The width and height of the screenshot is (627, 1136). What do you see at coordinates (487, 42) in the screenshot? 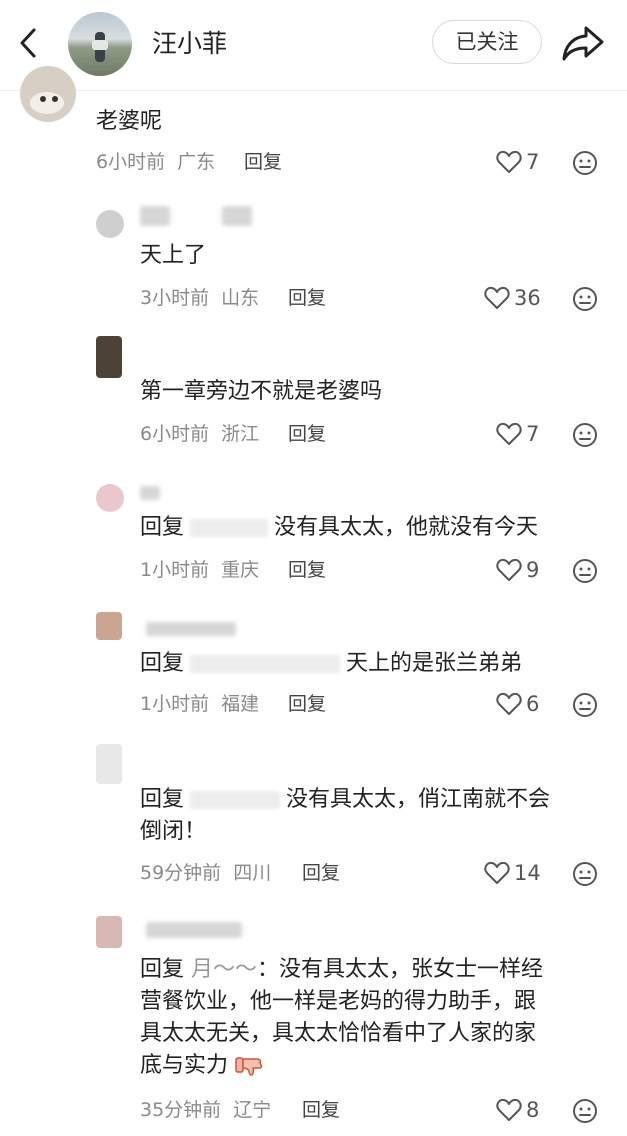
I see `follow-button: 已关注` at bounding box center [487, 42].